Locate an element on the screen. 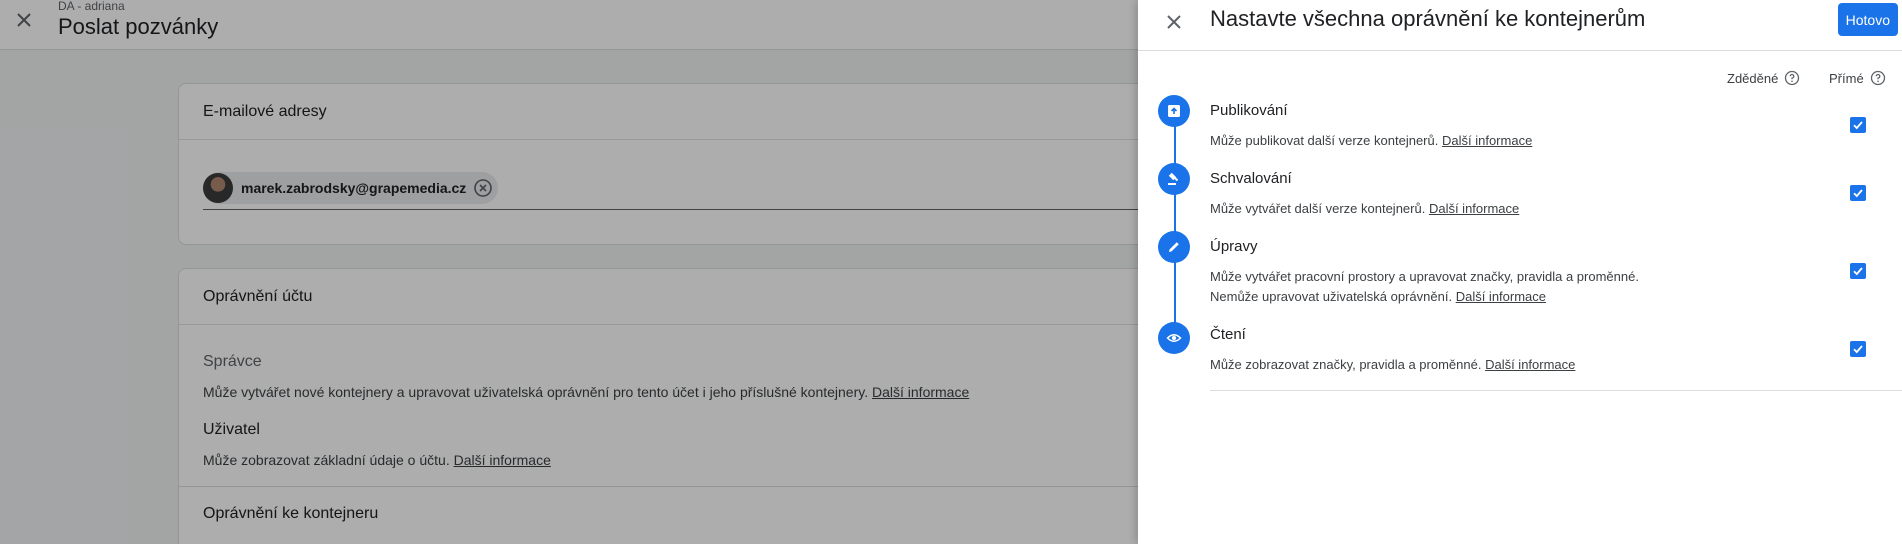  gavel-icon is located at coordinates (1174, 179).